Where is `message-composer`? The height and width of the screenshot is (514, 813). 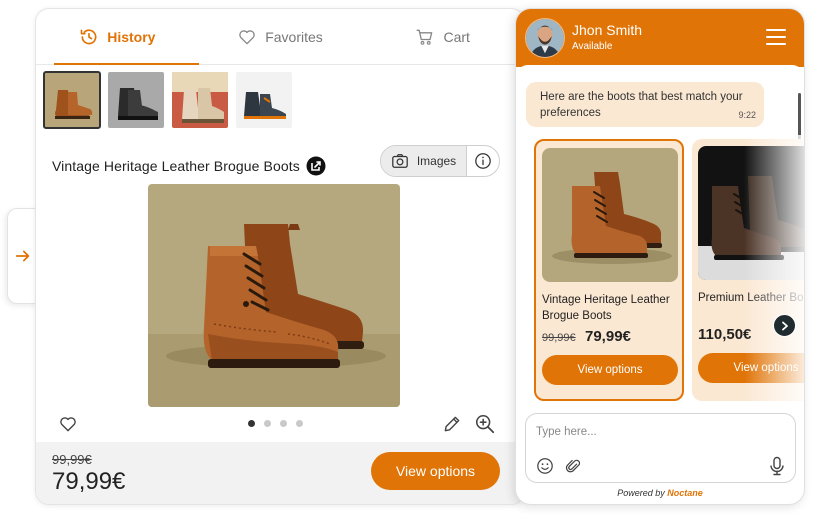
message-composer is located at coordinates (660, 448).